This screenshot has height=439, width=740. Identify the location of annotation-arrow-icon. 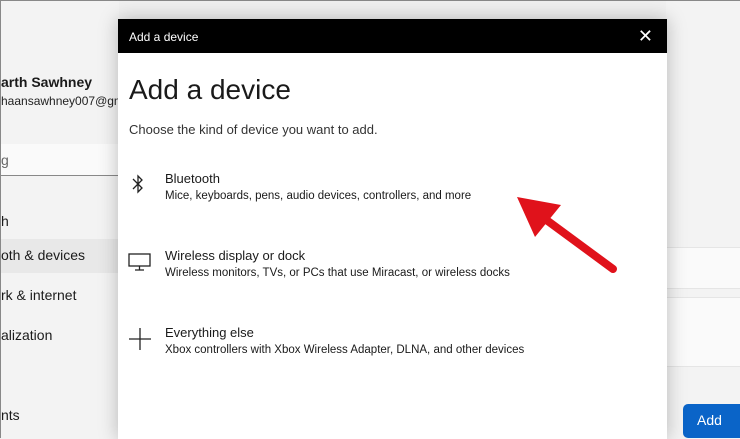
(567, 235).